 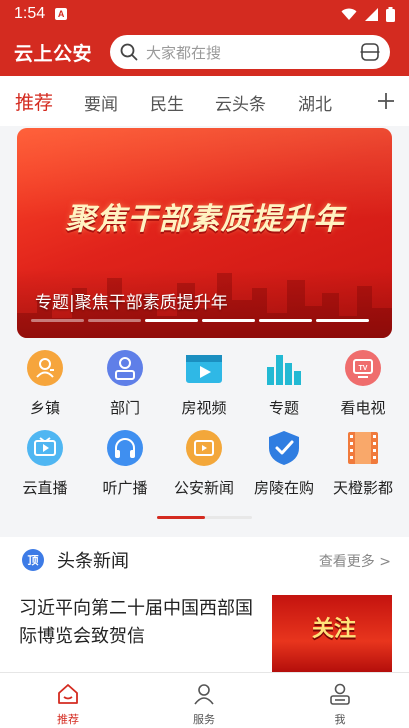 What do you see at coordinates (362, 488) in the screenshot?
I see `grid-label: 天橙影都` at bounding box center [362, 488].